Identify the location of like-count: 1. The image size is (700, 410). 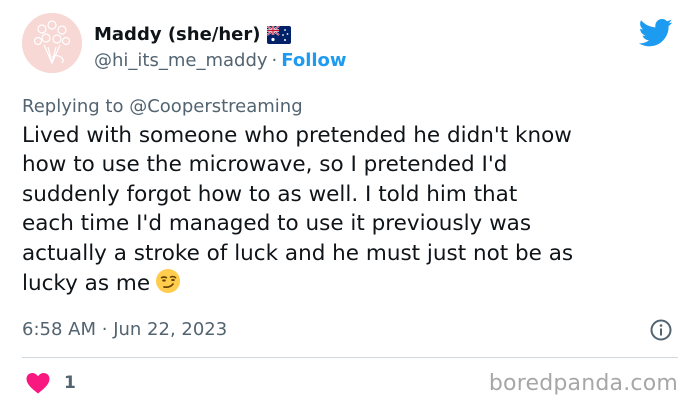
(70, 383).